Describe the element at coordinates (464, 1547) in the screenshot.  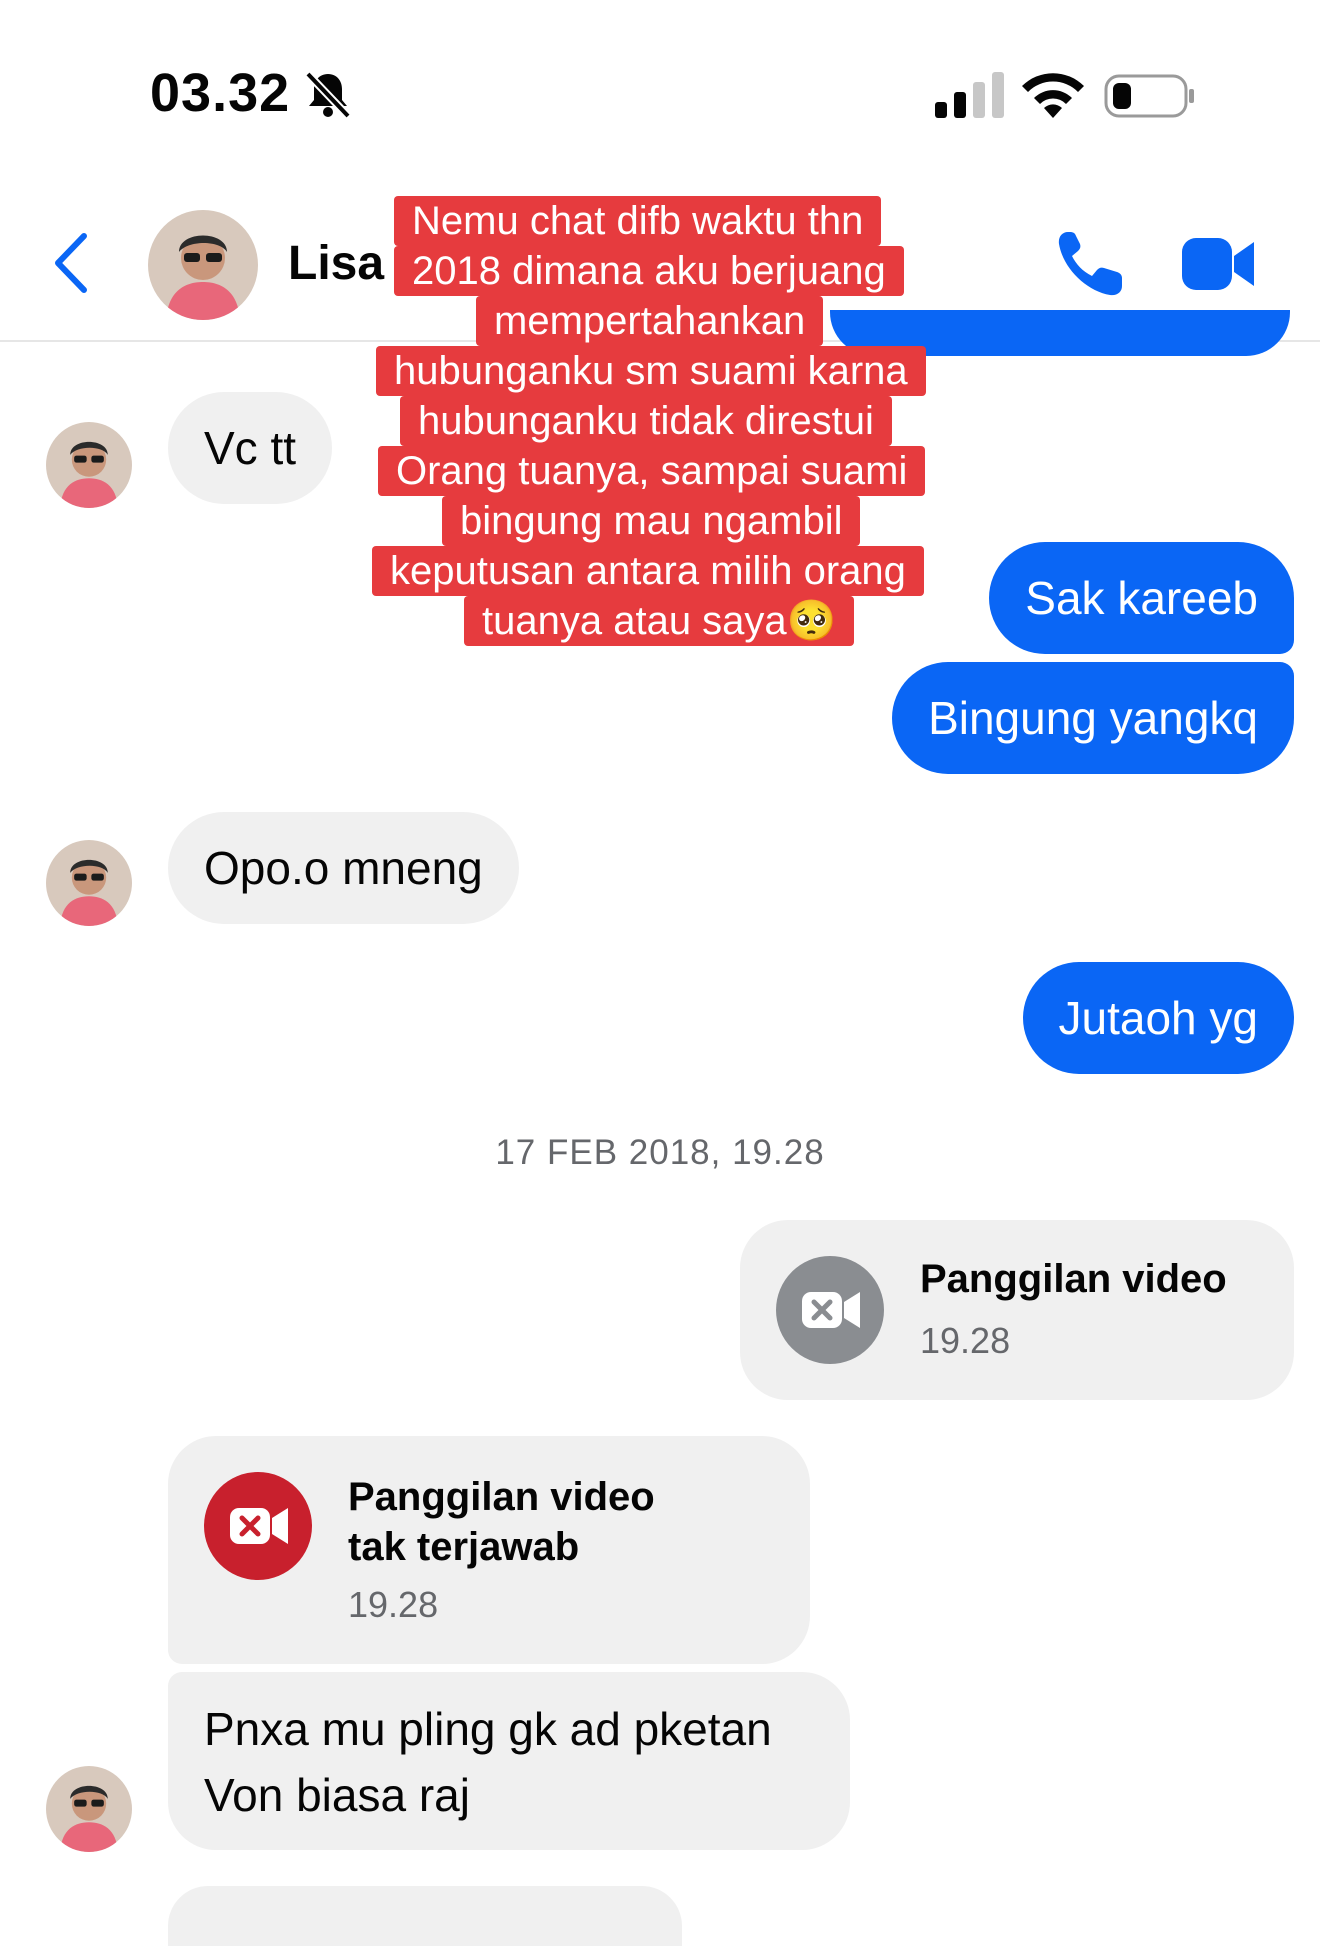
I see `call-title-line2: tak terjawab` at that location.